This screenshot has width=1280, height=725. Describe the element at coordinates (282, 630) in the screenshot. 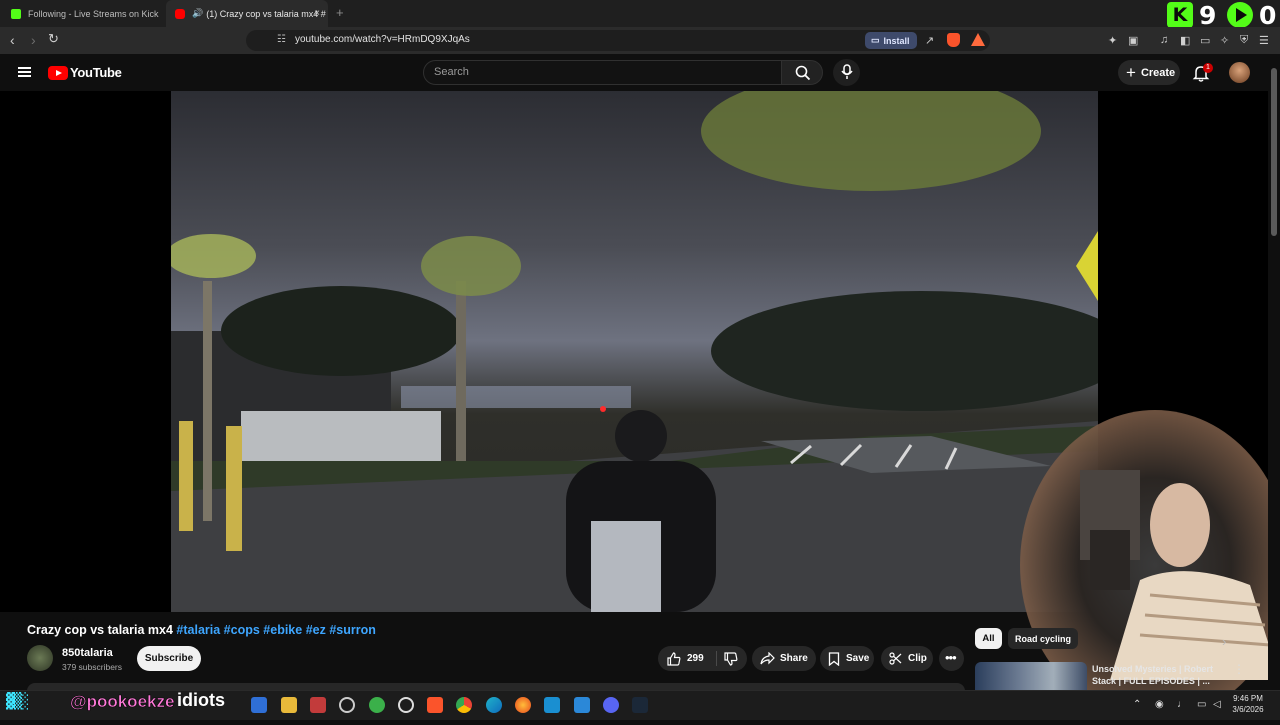

I see `hashtag-link: #ebike` at that location.